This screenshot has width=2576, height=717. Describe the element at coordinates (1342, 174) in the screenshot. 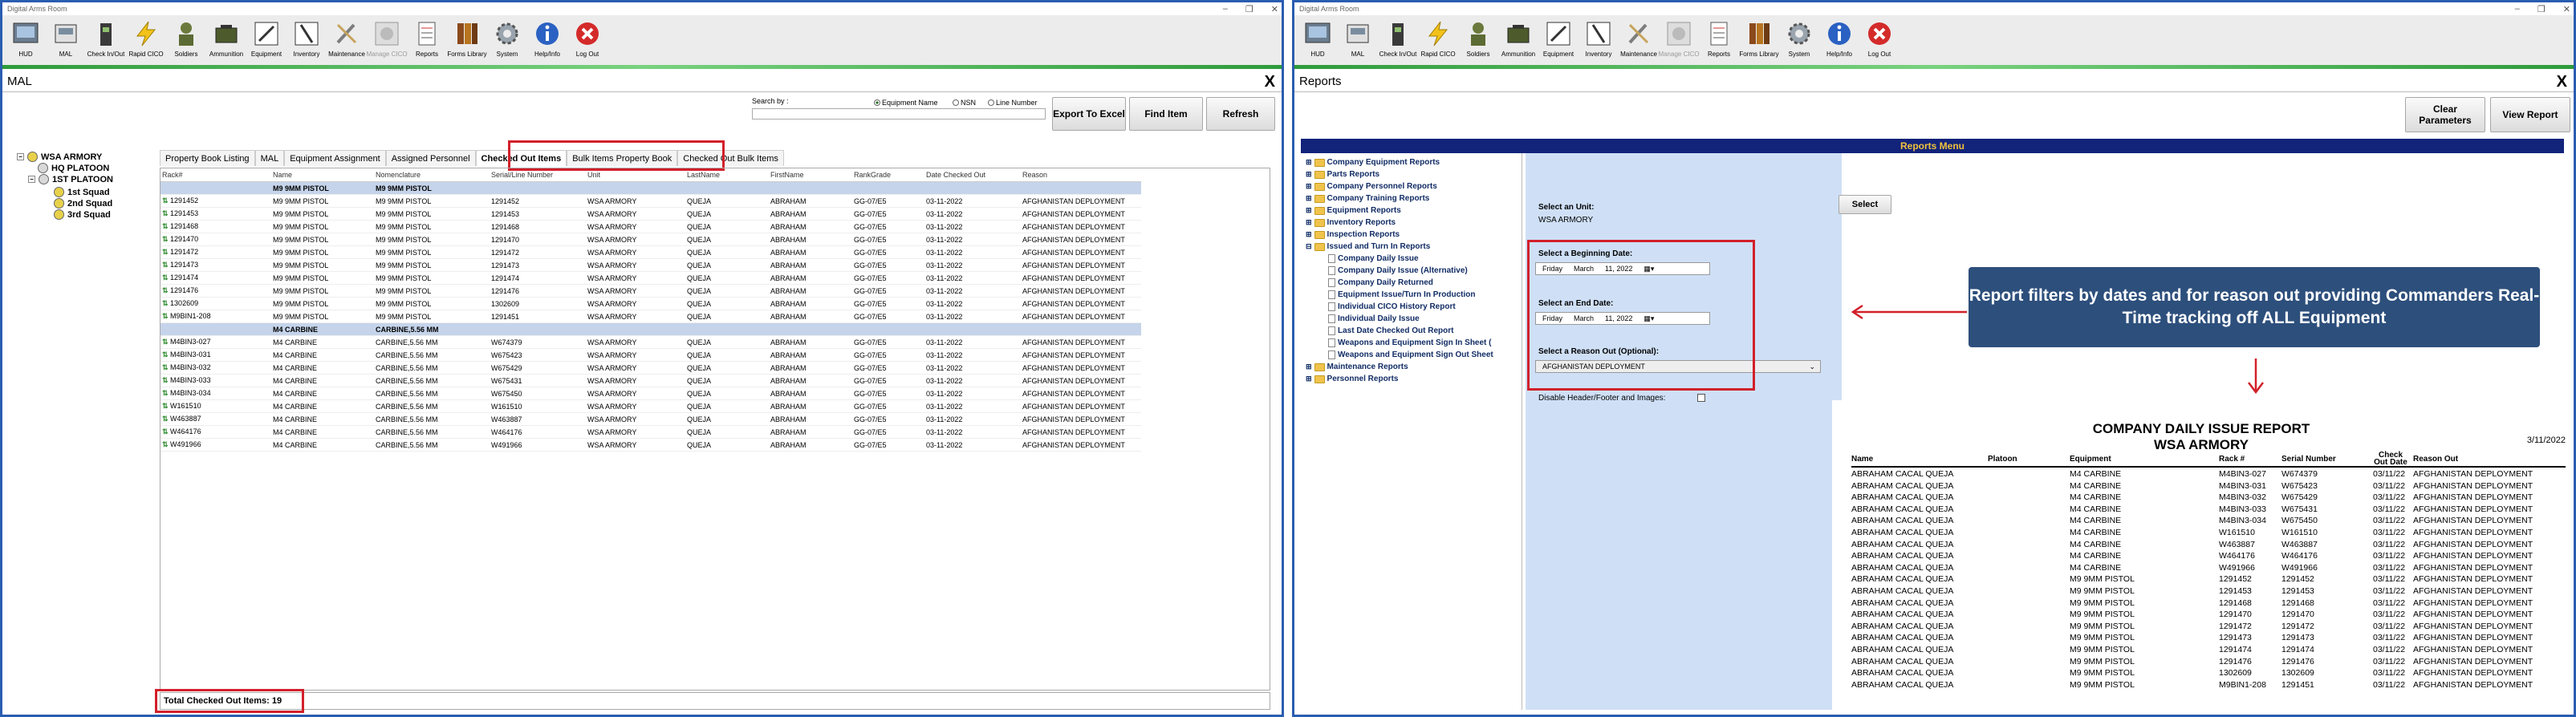

I see `report-menu-item: ⊞ Parts Reports` at that location.